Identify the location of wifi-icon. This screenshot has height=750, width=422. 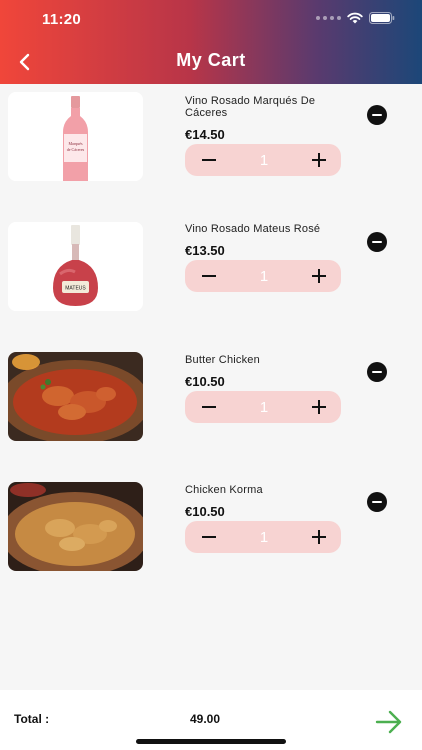
(355, 18).